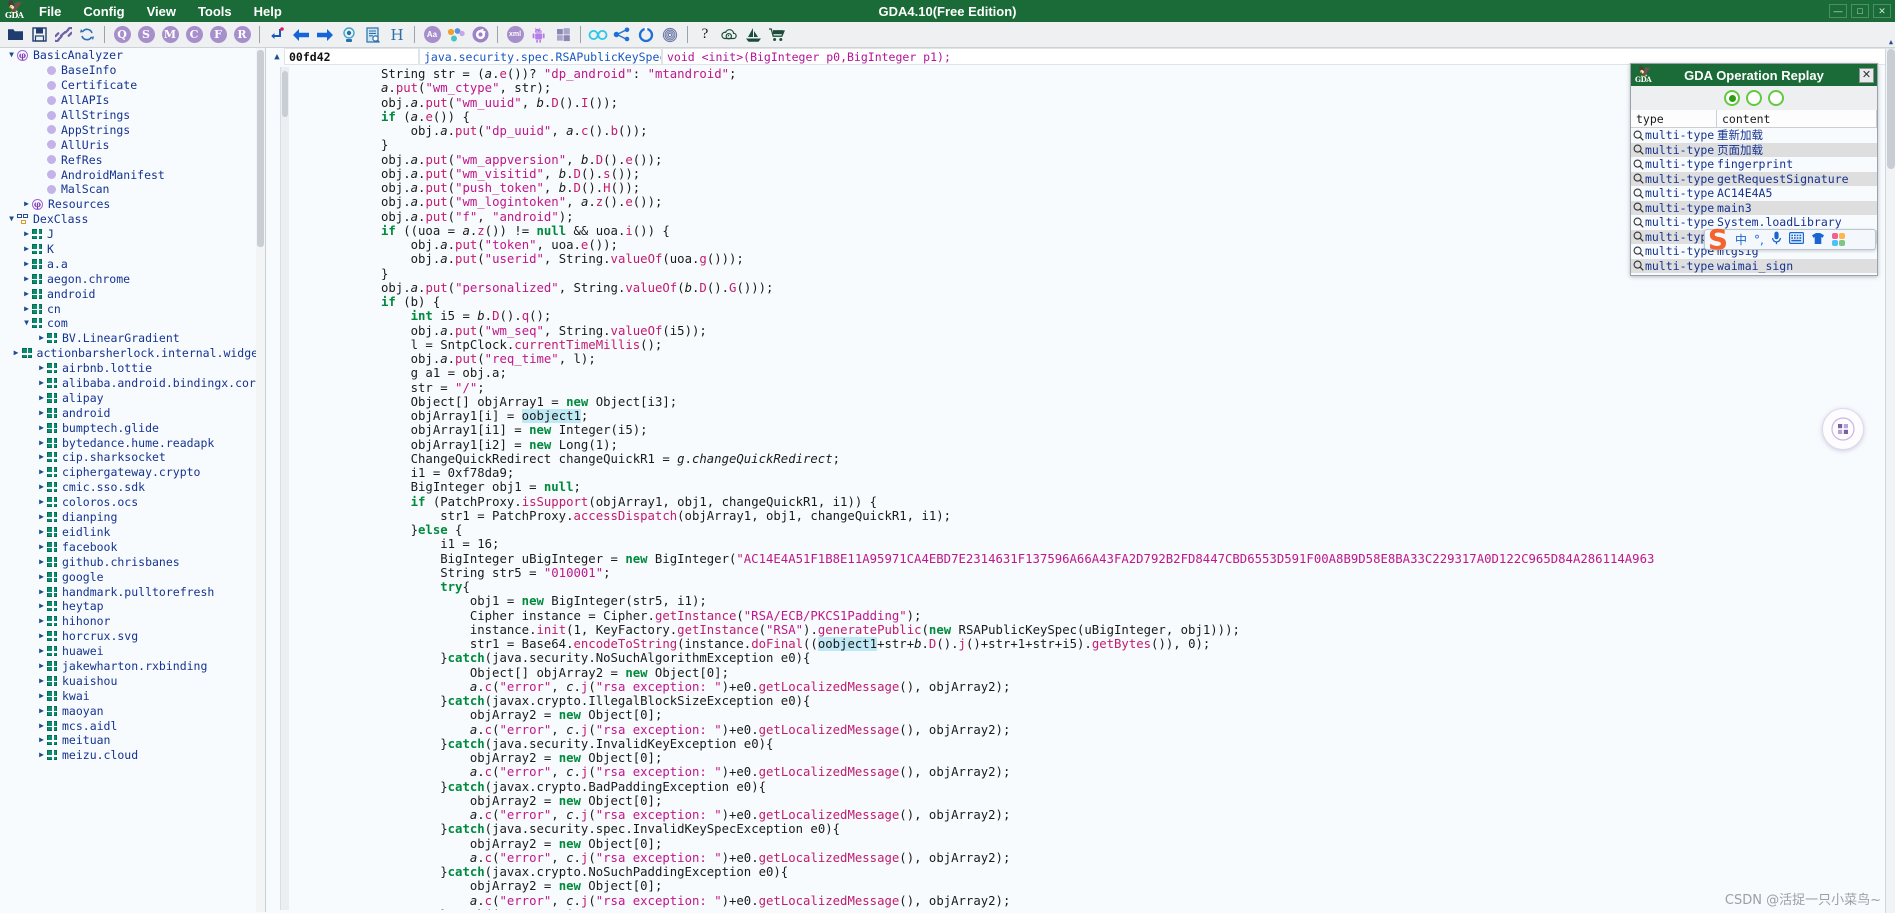 The image size is (1895, 913). I want to click on settings-gear-icon, so click(480, 35).